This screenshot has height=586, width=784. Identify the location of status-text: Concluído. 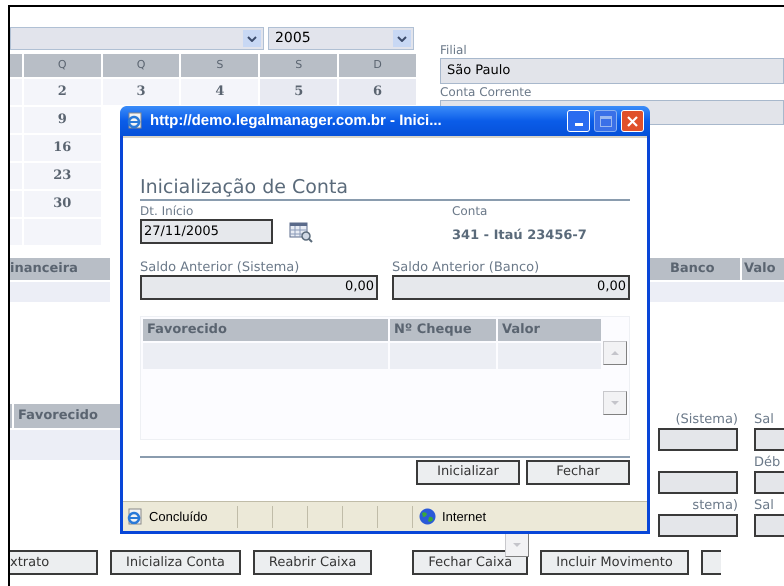
(179, 517).